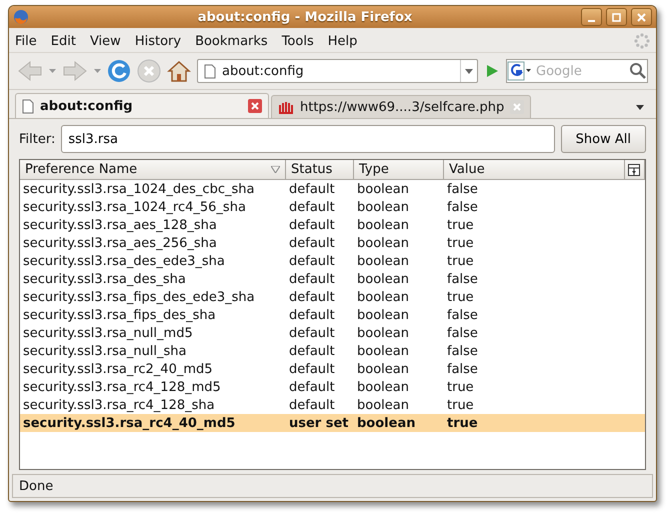  I want to click on table-row: security.ssl3.rsa_1024_rc4_56_sha default boolean false, so click(332, 207).